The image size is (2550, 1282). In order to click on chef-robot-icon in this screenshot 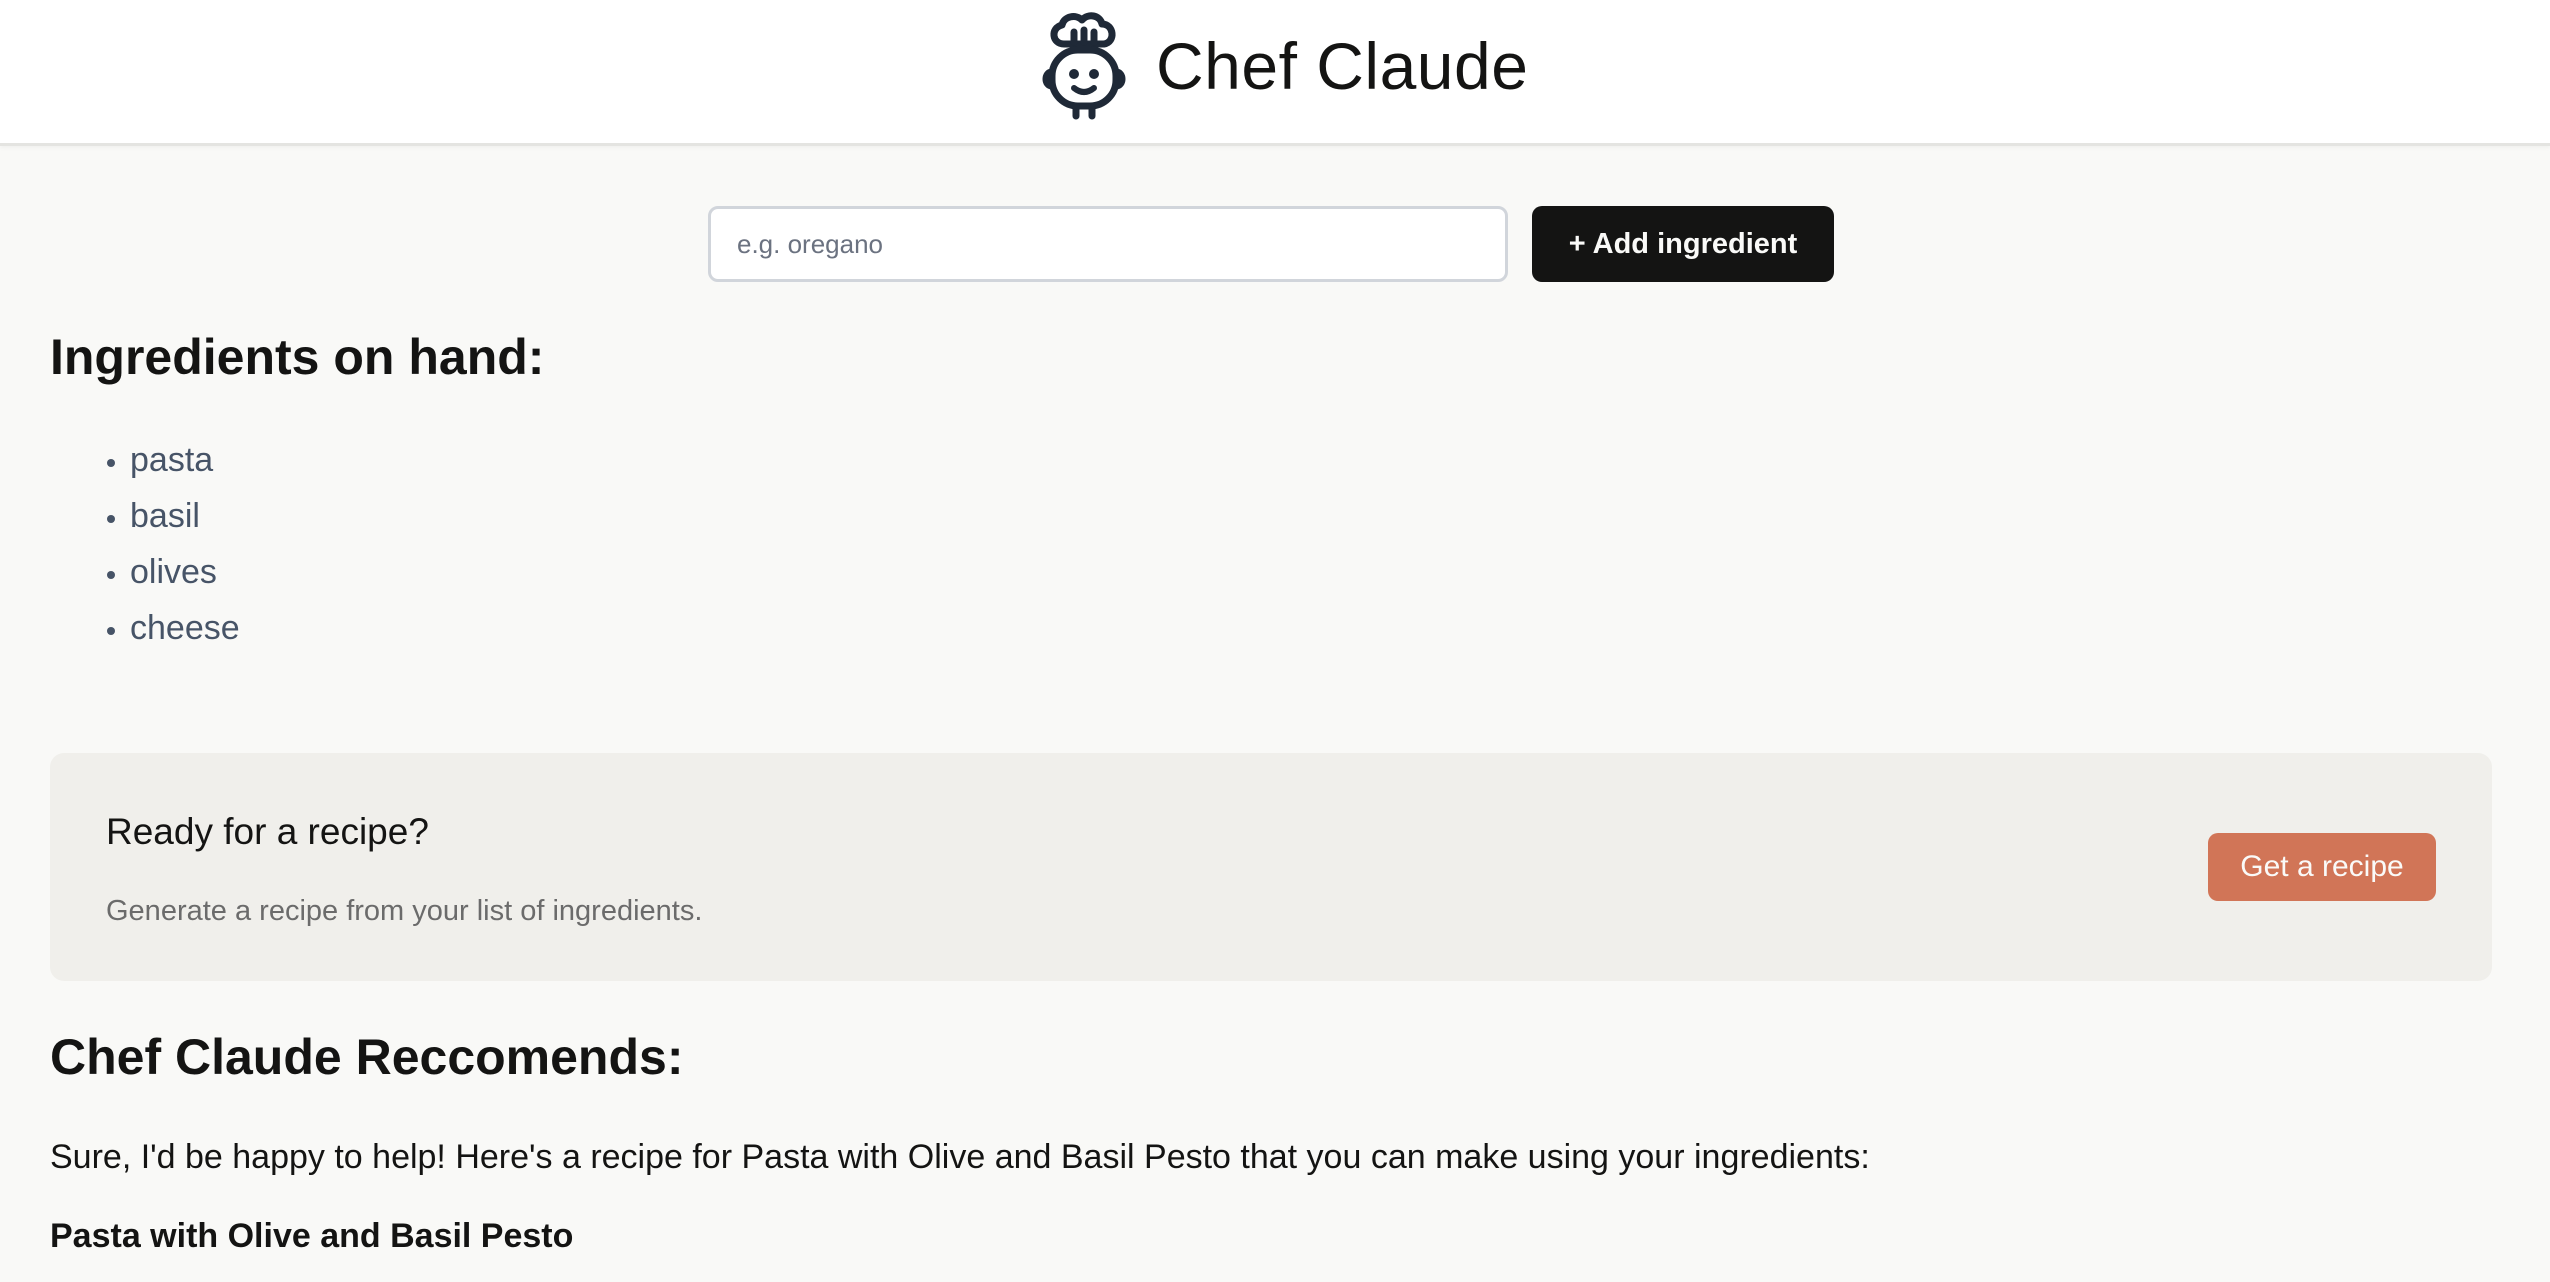, I will do `click(1084, 66)`.